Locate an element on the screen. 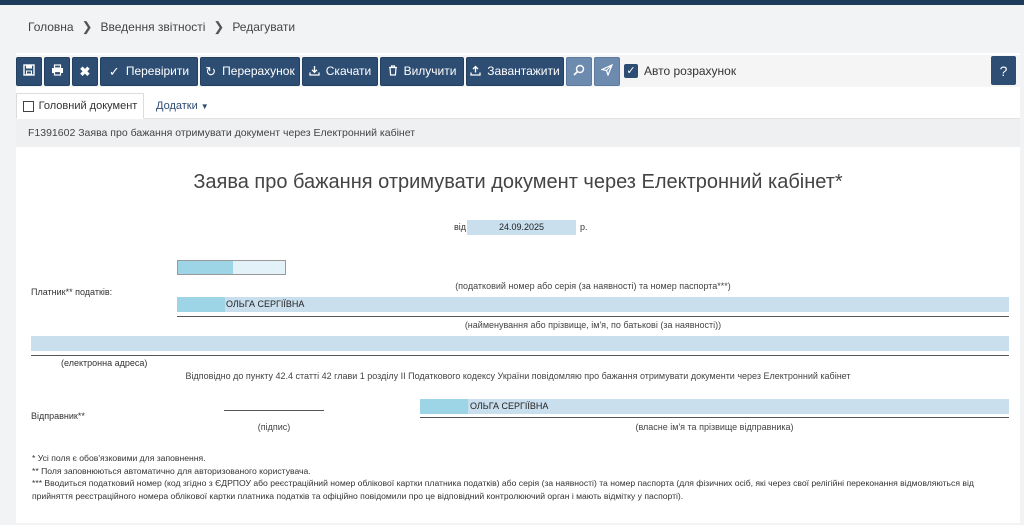 The width and height of the screenshot is (1024, 525). upload-icon is located at coordinates (475, 71).